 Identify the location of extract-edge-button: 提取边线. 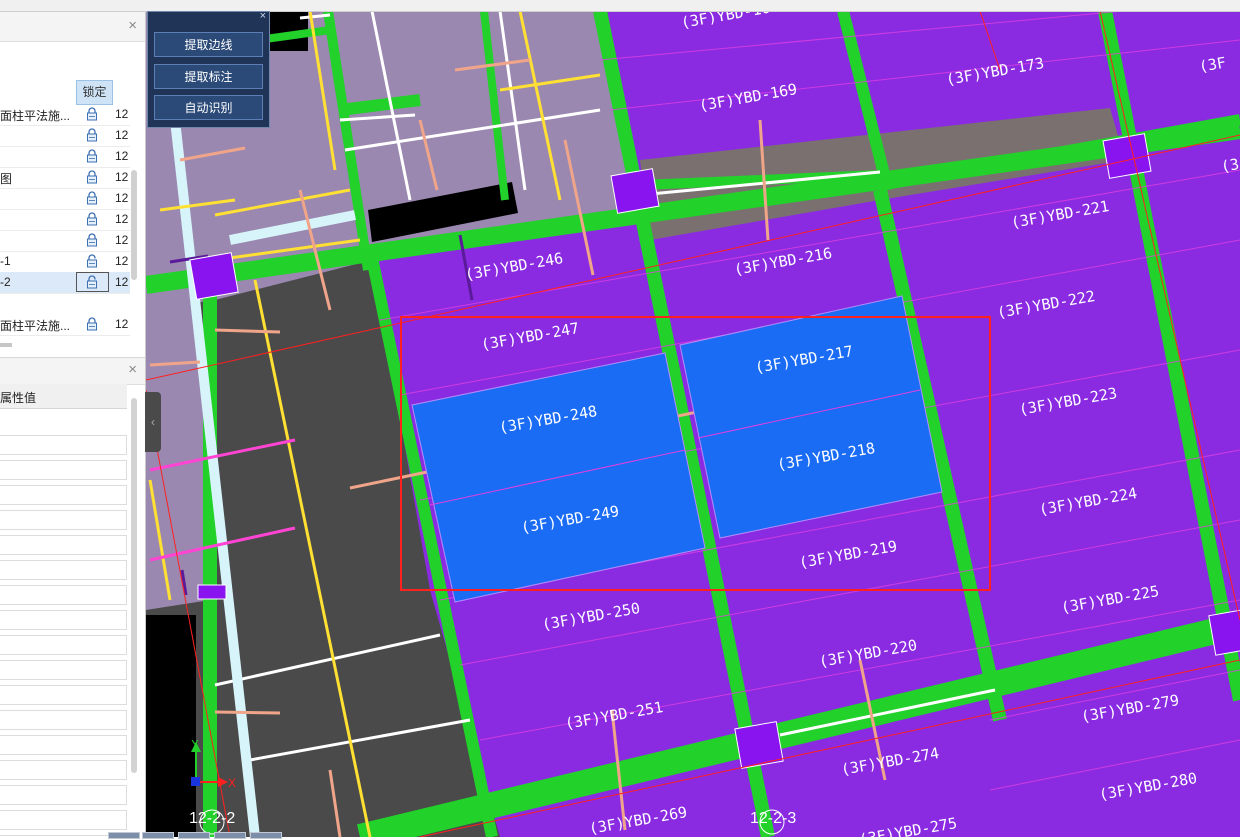
(208, 44).